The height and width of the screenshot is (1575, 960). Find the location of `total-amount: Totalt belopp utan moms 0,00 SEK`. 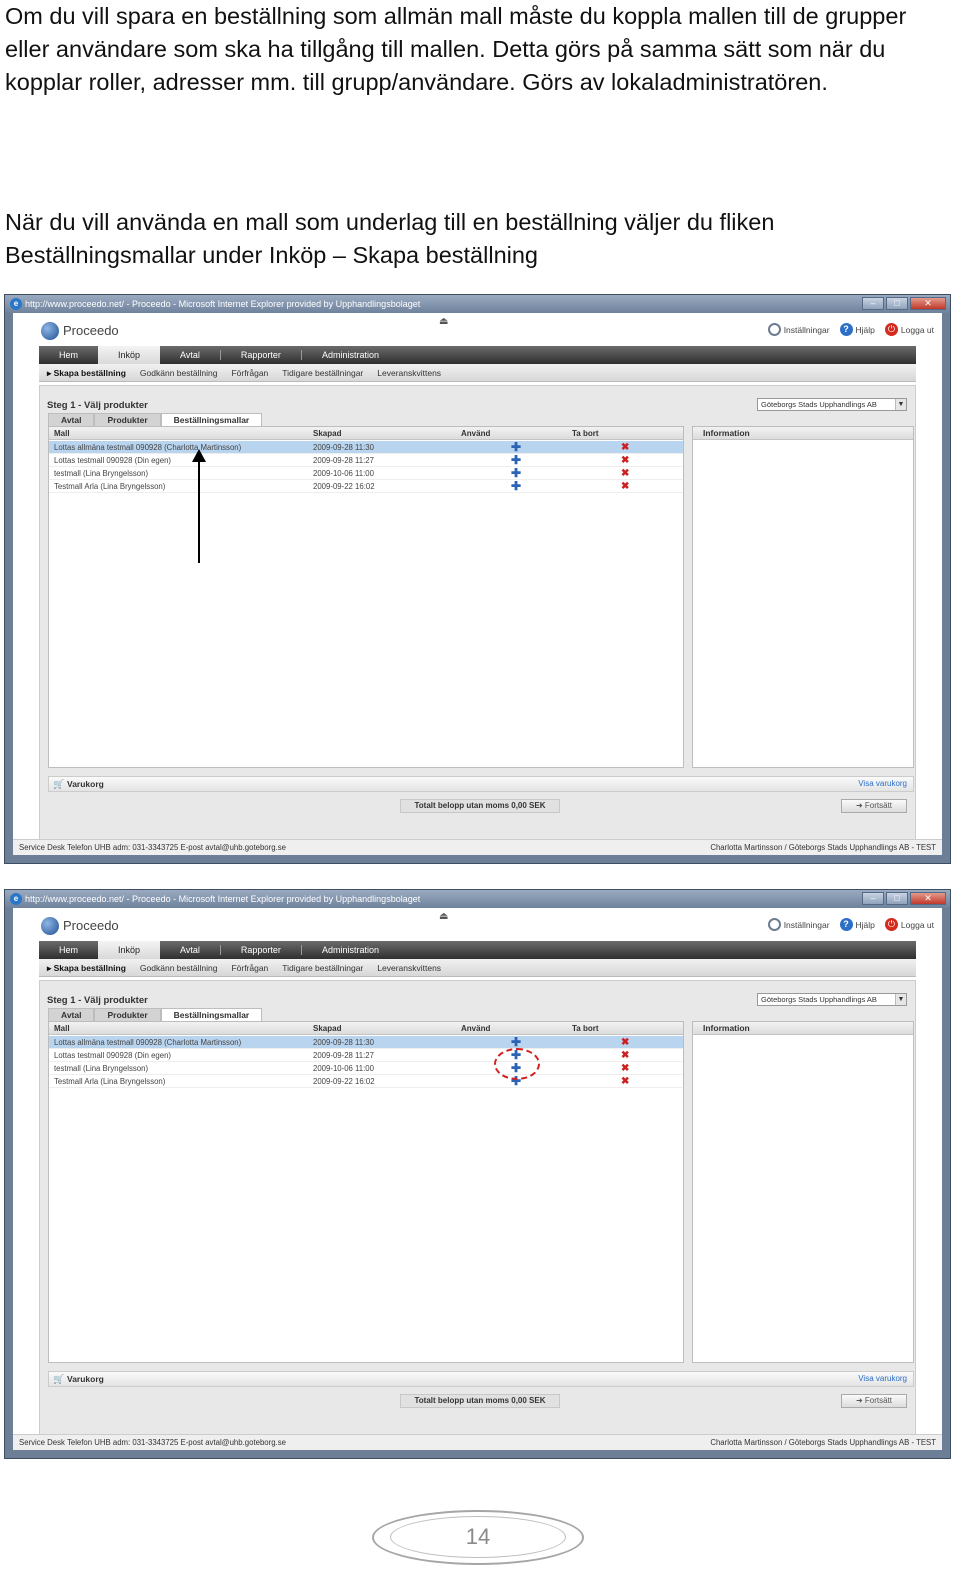

total-amount: Totalt belopp utan moms 0,00 SEK is located at coordinates (480, 806).